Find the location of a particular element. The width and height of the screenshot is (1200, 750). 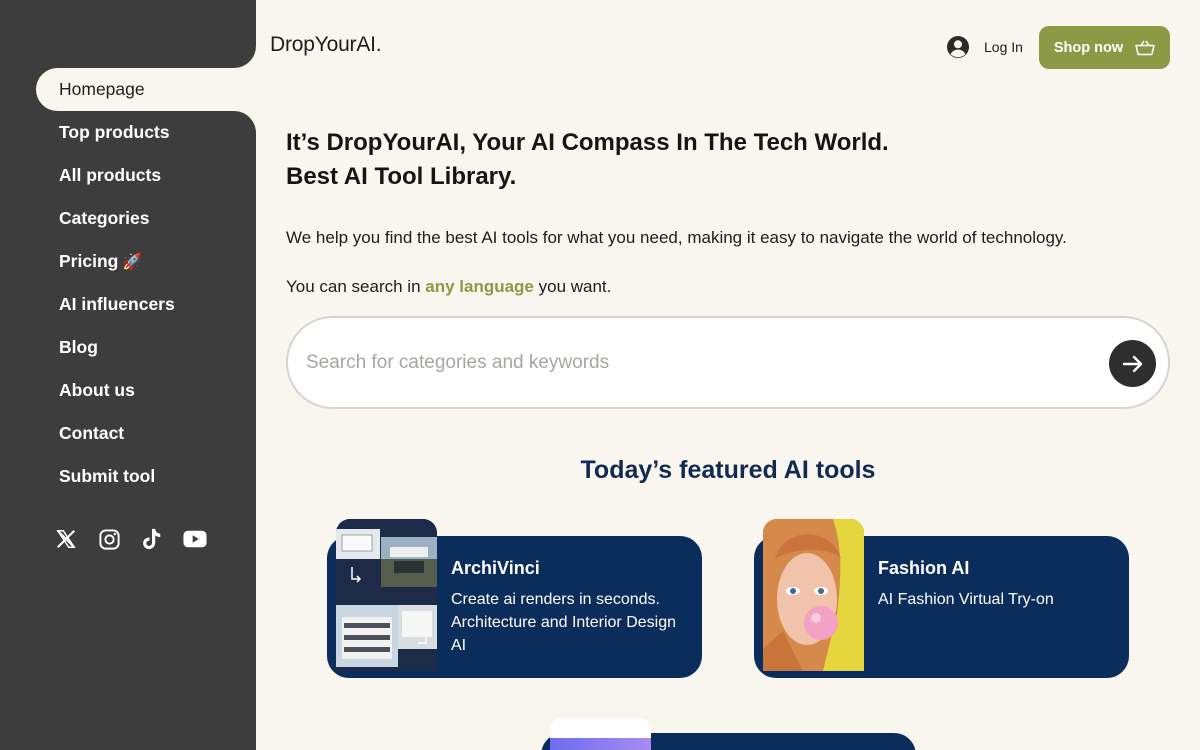

shop-now-label: Shop now is located at coordinates (1088, 47).